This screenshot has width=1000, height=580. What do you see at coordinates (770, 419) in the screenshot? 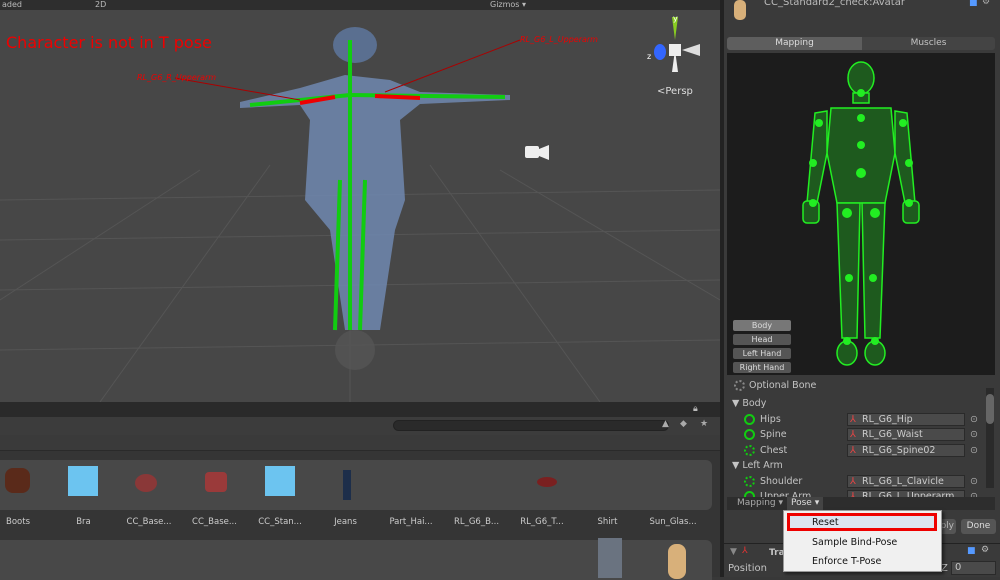
I see `bone-name: Hips` at bounding box center [770, 419].